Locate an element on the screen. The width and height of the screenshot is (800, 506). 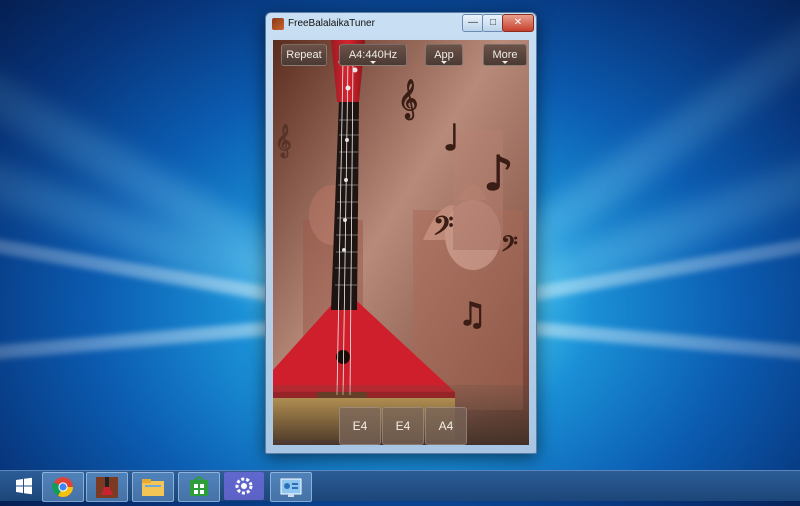
frequency-label: A4:440Hz is located at coordinates (373, 55).